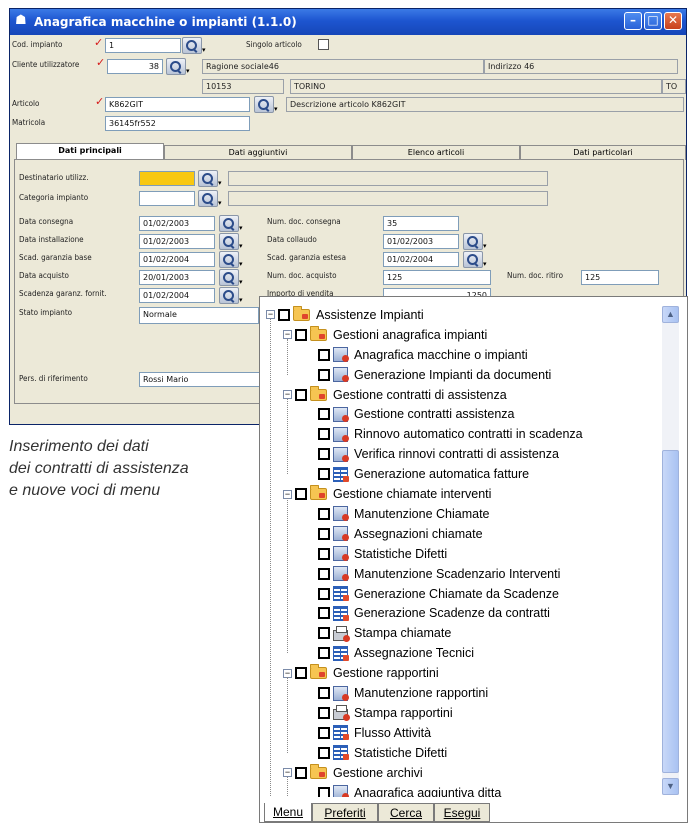 The height and width of the screenshot is (827, 696). I want to click on tree-item: Anagrafica macchine o impianti, so click(417, 355).